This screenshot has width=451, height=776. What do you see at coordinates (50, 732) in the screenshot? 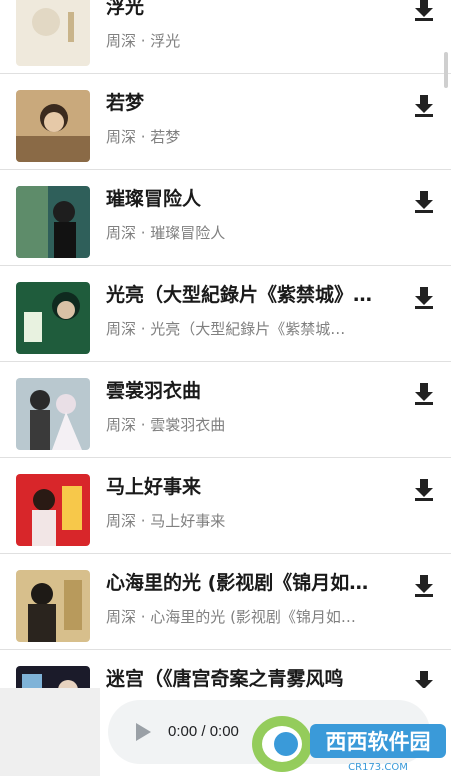
I see `player-side-panel` at bounding box center [50, 732].